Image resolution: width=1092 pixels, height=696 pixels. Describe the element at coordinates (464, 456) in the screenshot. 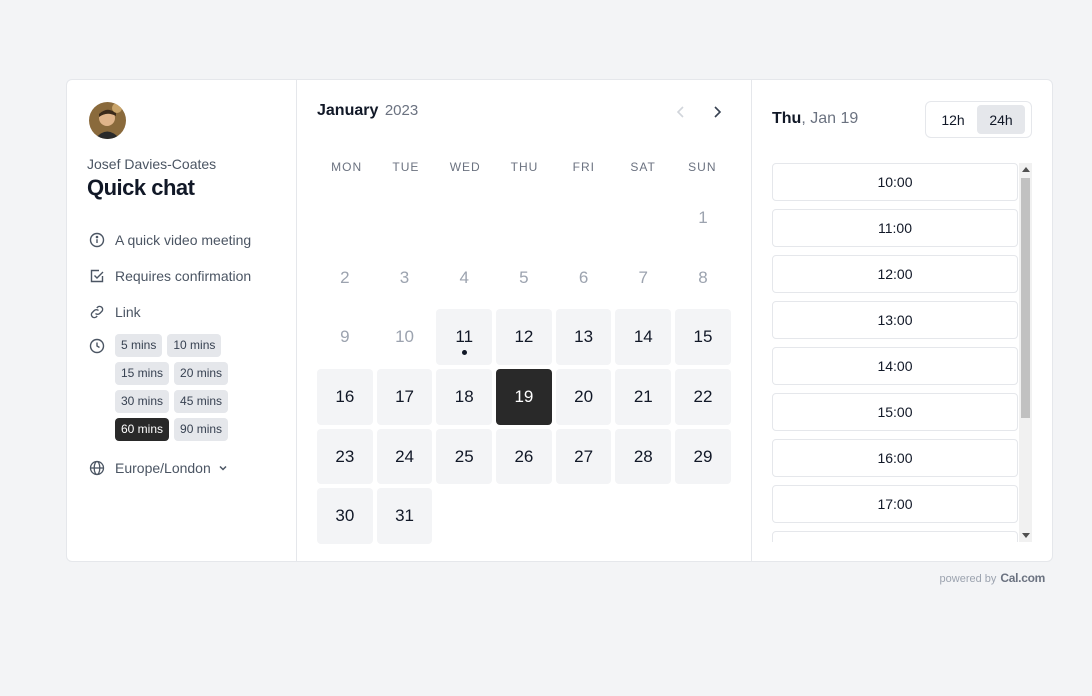

I see `day-cell: 25` at that location.